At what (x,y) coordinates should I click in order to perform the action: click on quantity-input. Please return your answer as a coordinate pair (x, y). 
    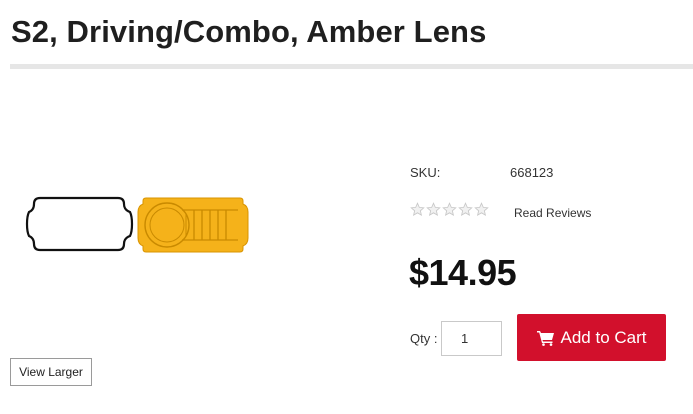
    Looking at the image, I should click on (471, 338).